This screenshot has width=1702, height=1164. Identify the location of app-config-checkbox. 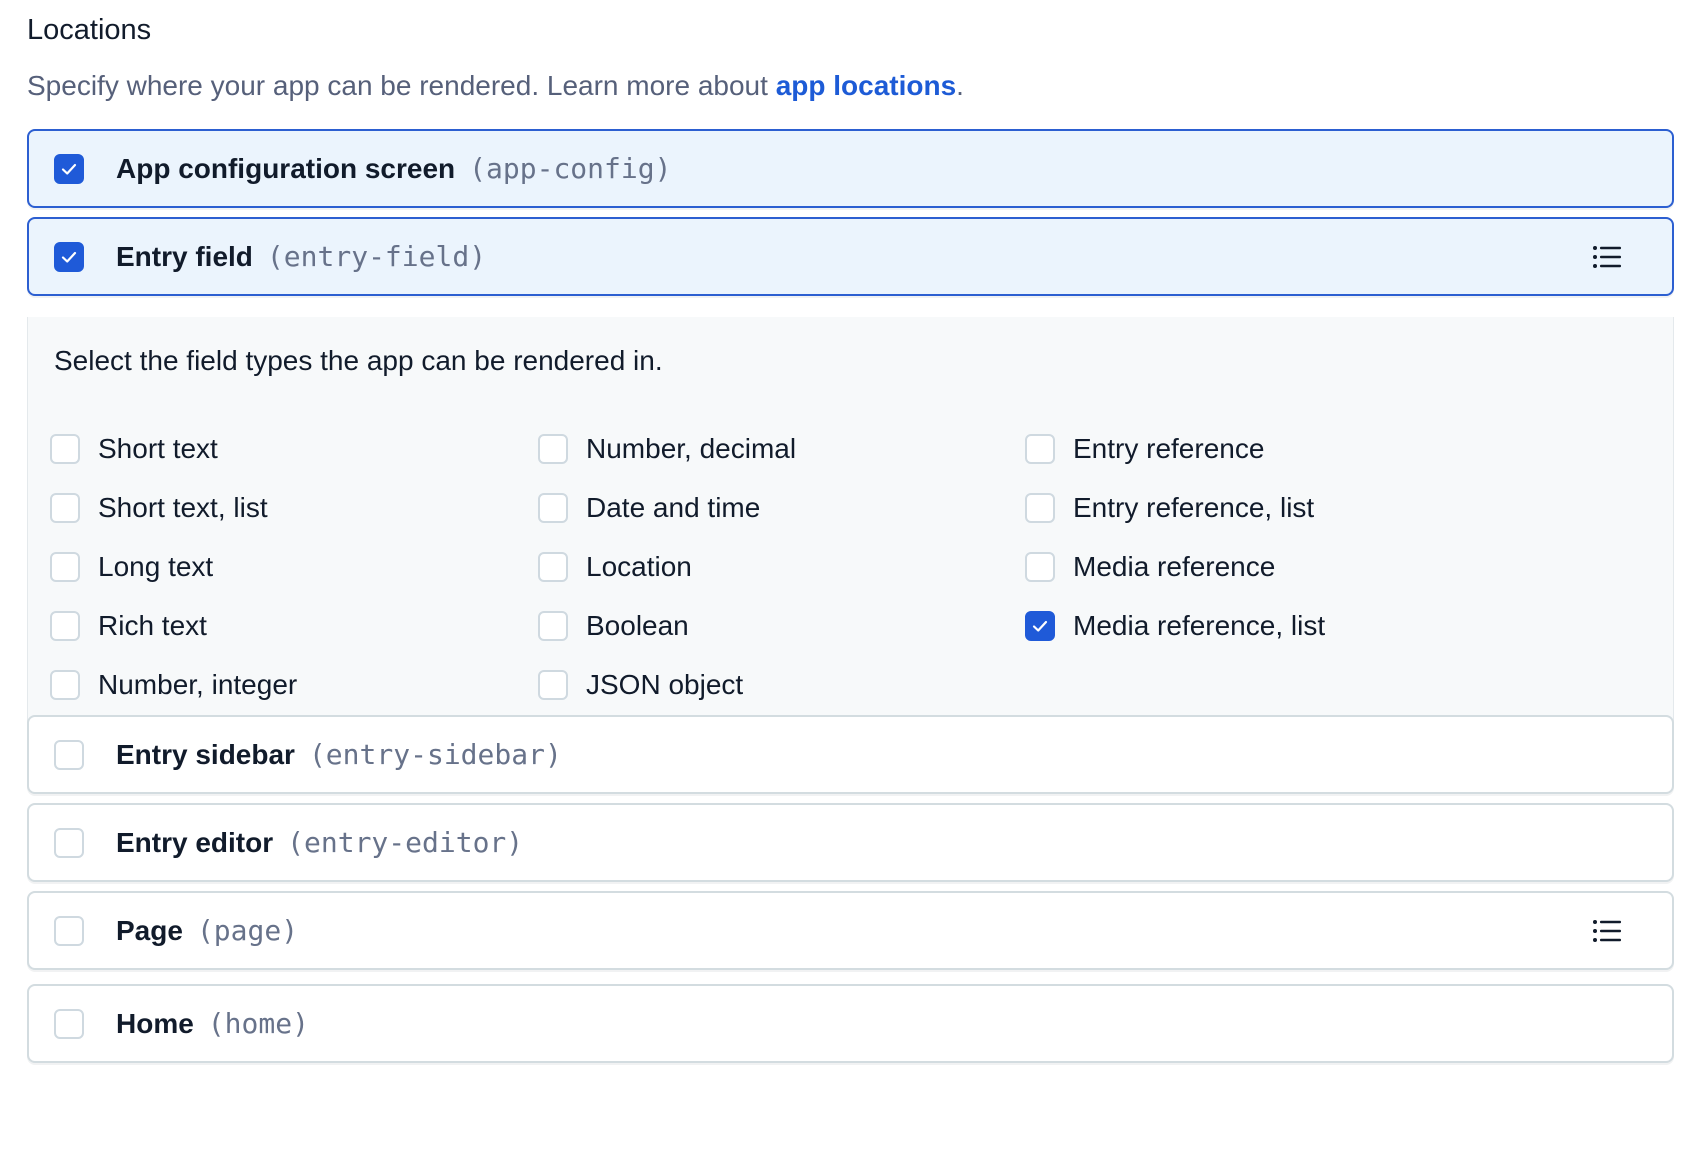
(69, 168).